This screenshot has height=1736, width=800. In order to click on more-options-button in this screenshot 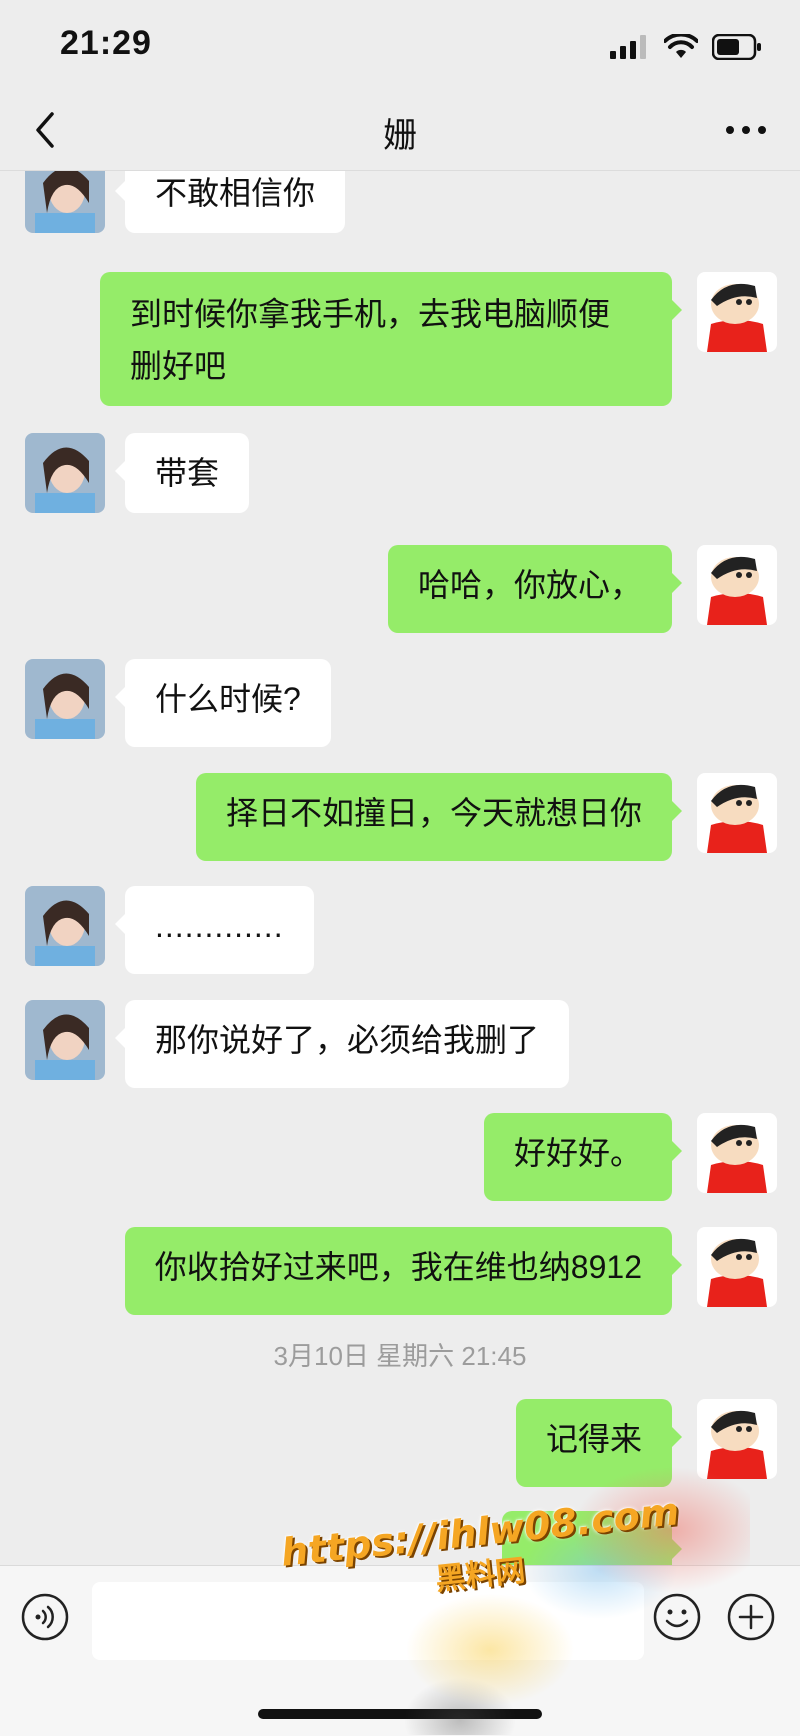, I will do `click(746, 130)`.